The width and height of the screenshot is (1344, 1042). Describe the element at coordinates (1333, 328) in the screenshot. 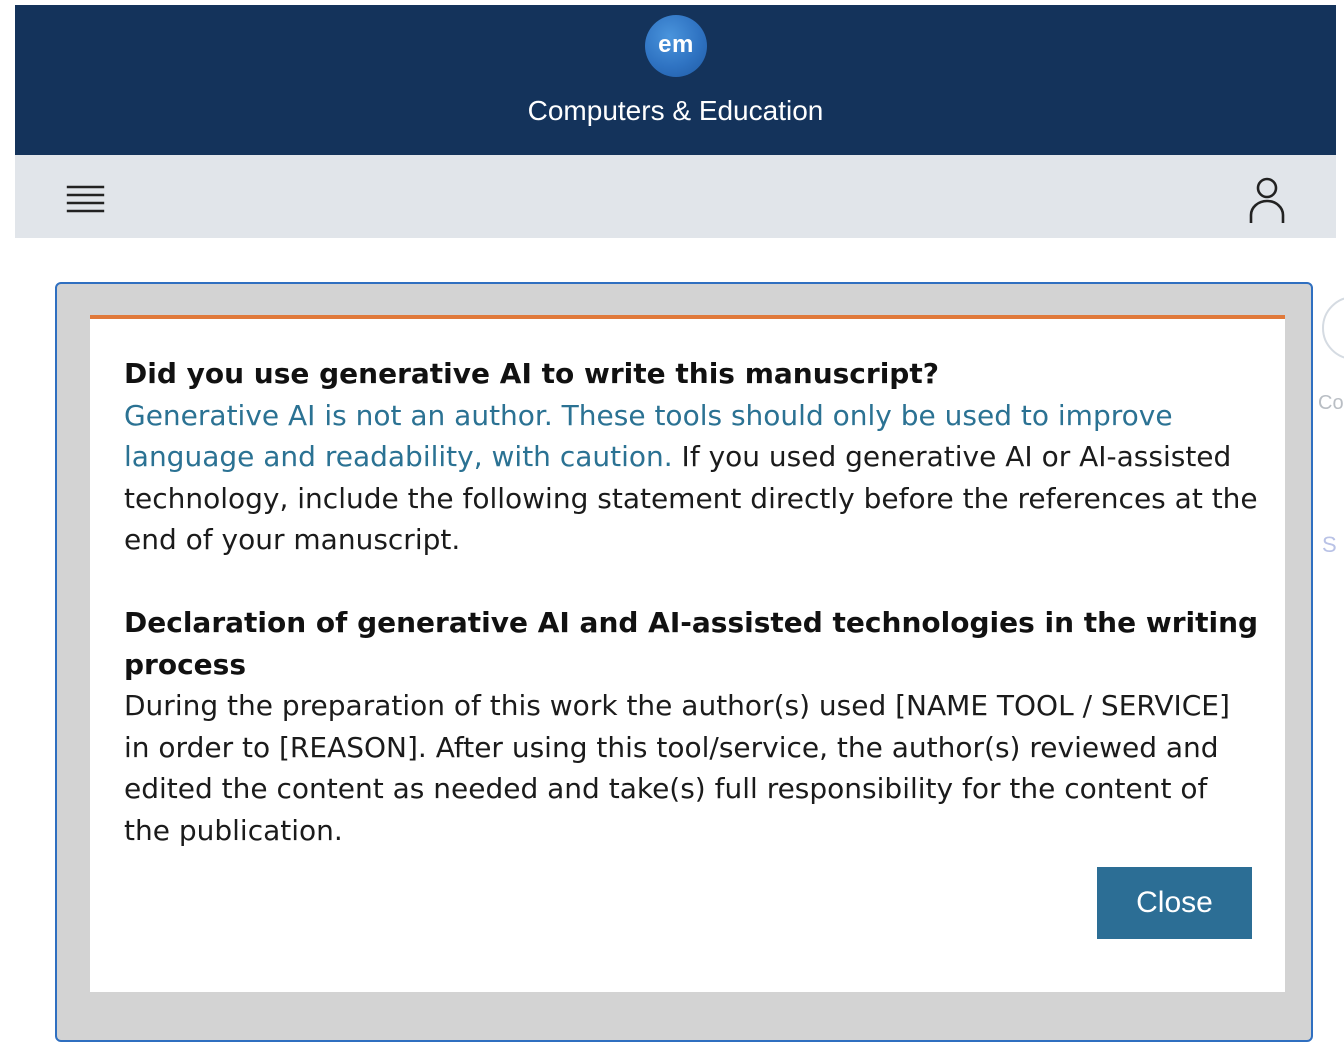

I see `background-circle-icon` at that location.